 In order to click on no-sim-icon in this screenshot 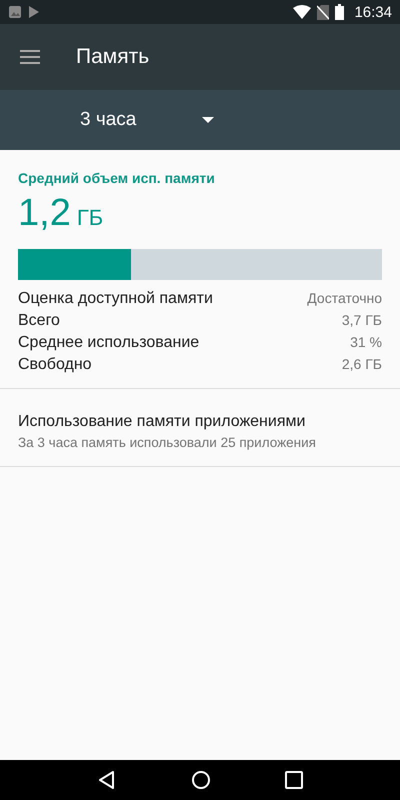, I will do `click(323, 12)`.